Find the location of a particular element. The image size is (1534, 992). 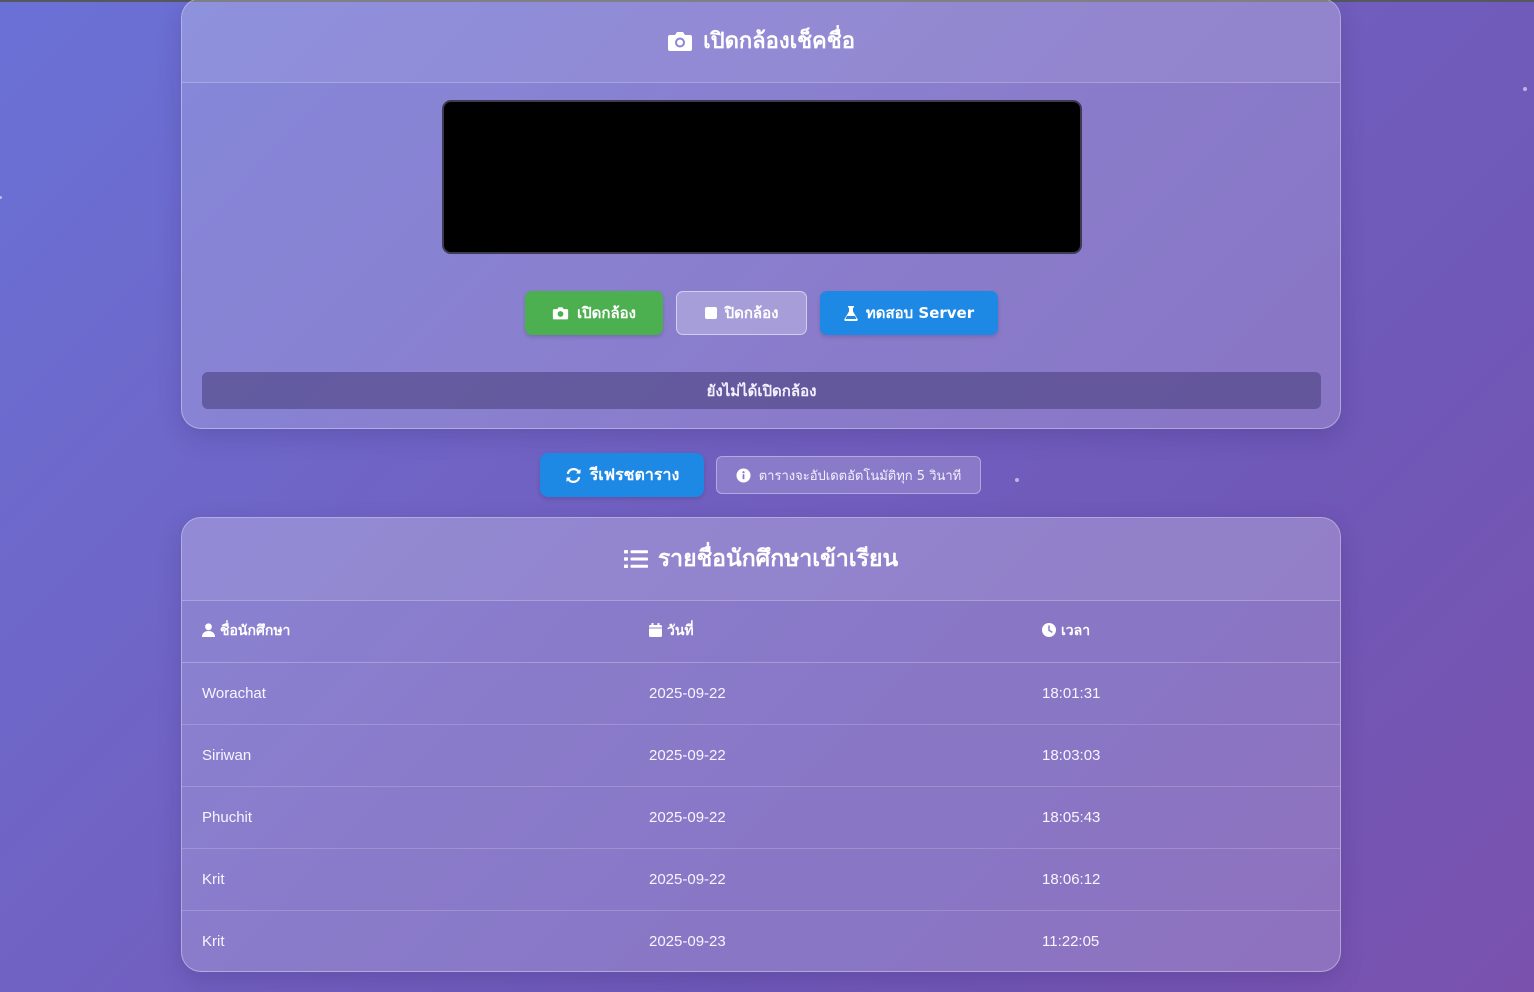

row-name: Siriwan is located at coordinates (227, 755).